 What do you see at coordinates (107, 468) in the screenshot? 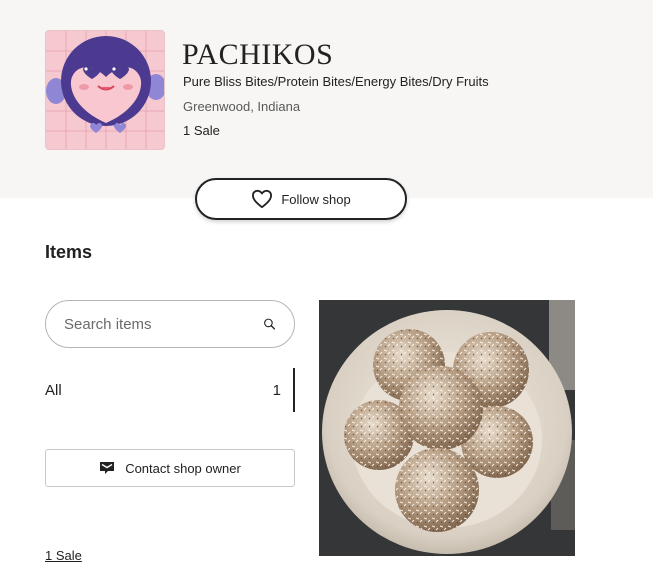
I see `message-icon` at bounding box center [107, 468].